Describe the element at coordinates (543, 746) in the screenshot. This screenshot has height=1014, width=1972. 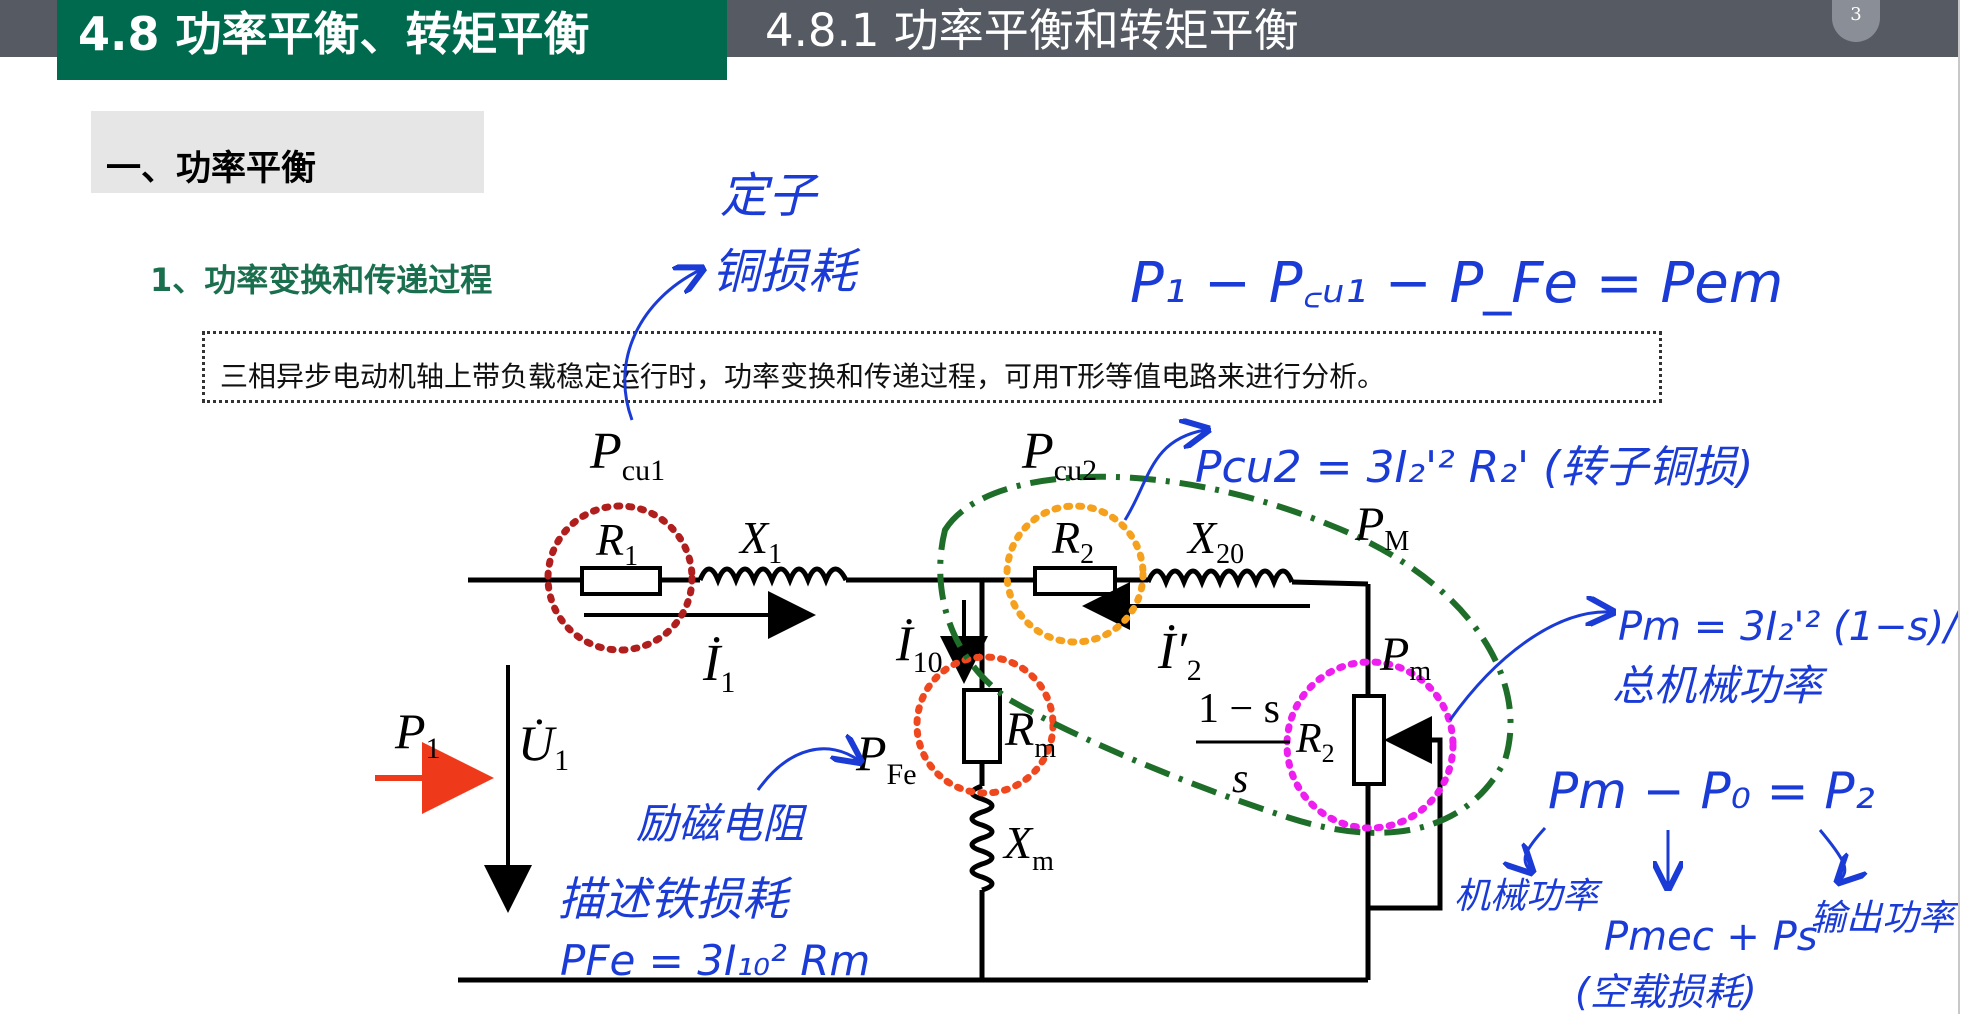
I see `label-u1: U̇1` at that location.